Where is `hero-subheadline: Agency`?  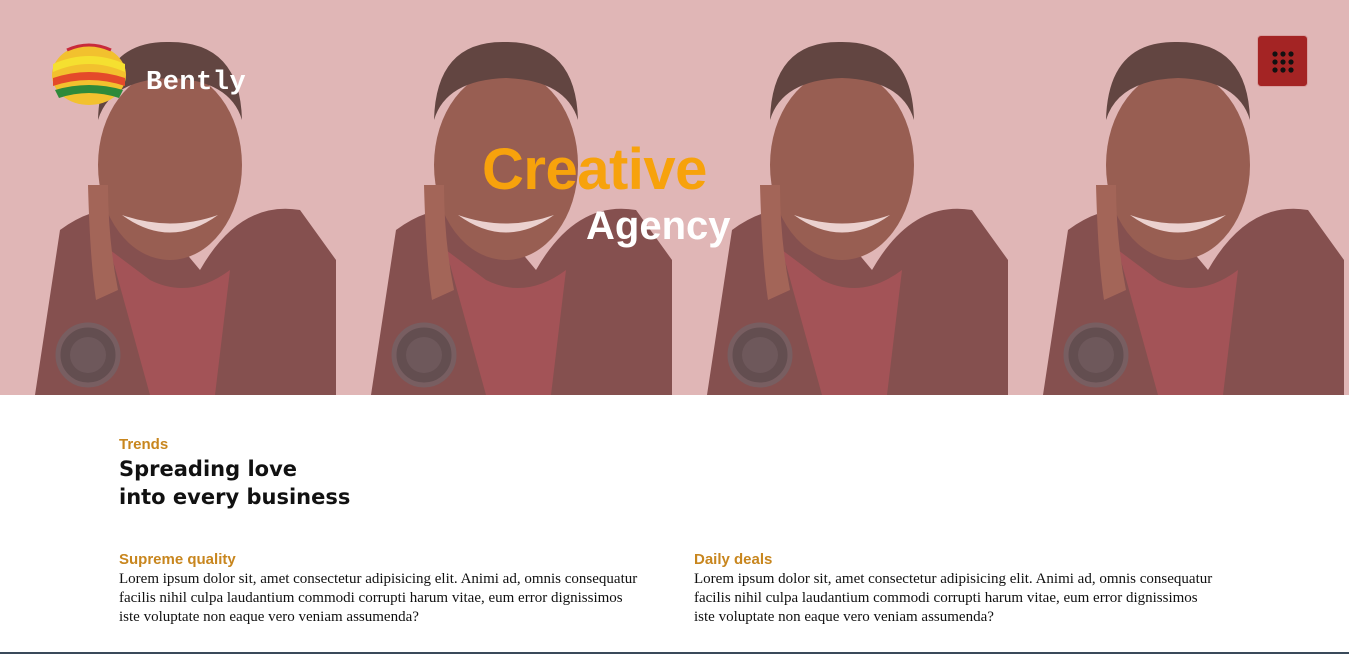
hero-subheadline: Agency is located at coordinates (658, 226).